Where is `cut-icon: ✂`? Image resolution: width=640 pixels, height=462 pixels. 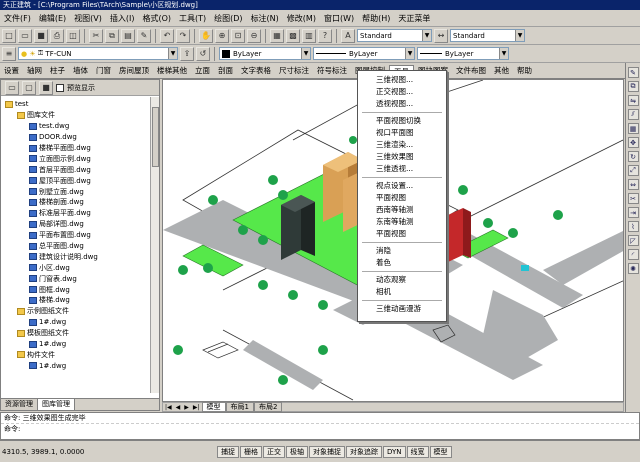 cut-icon: ✂ is located at coordinates (96, 35).